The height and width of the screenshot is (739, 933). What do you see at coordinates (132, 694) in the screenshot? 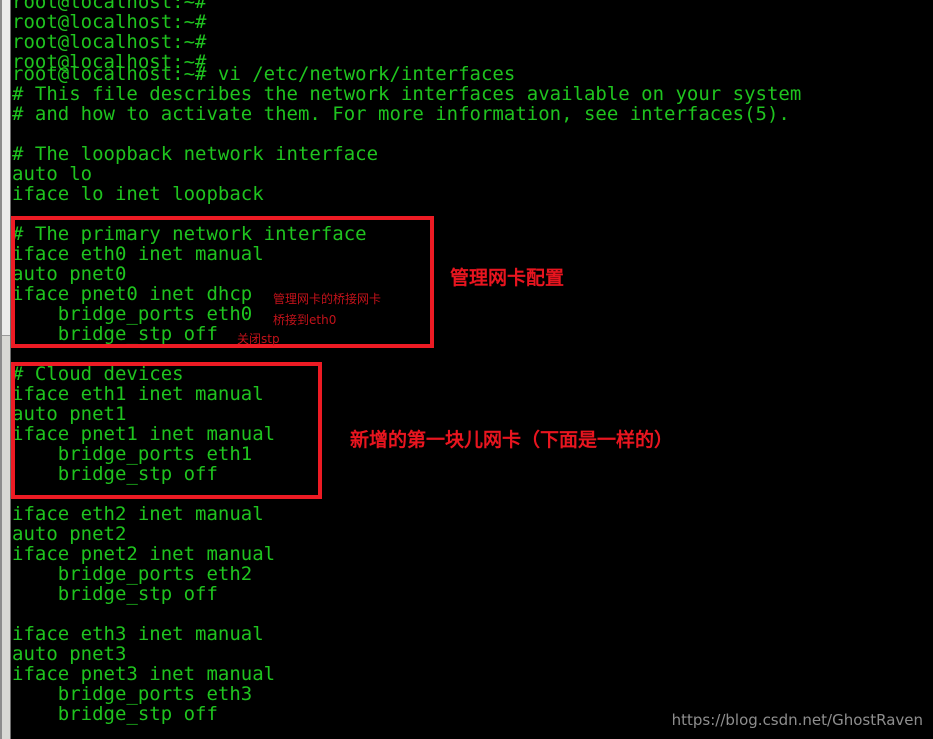
I see `terminal-line: bridge_ports eth3` at bounding box center [132, 694].